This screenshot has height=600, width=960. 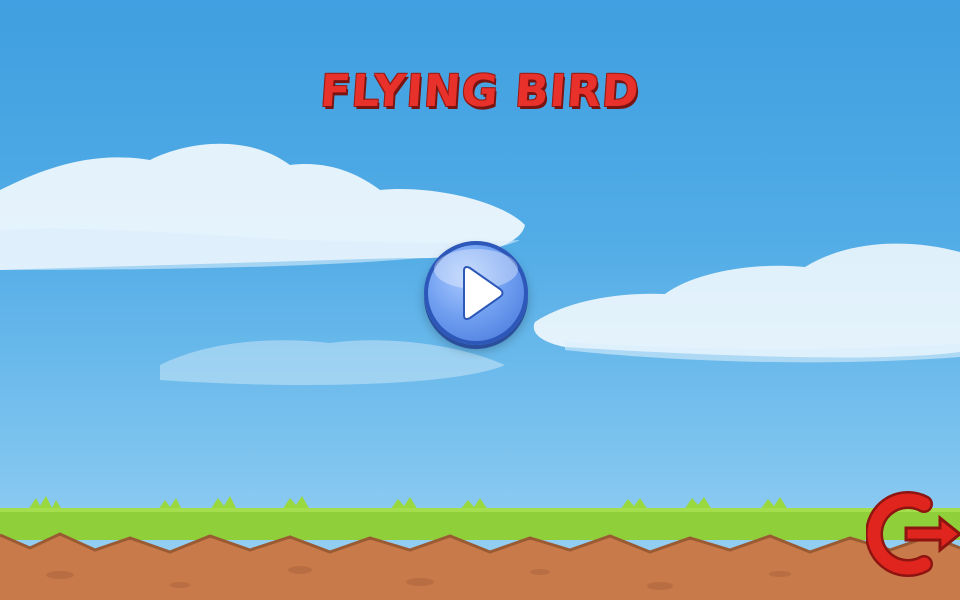 I want to click on game-title: FLYING BIRD, so click(x=480, y=91).